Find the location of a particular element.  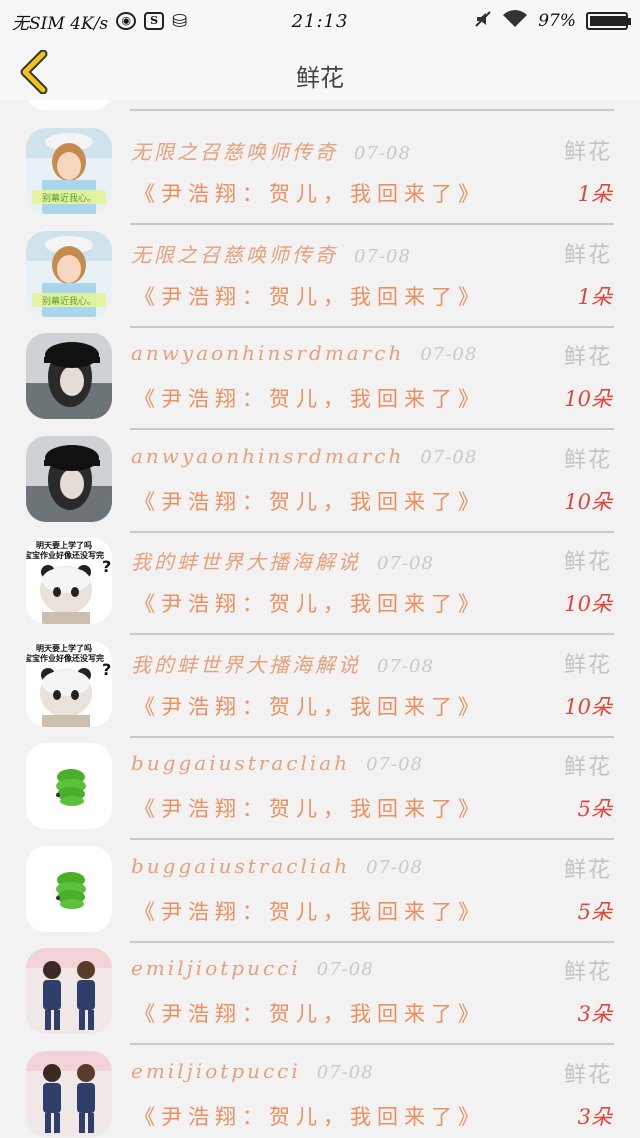

clock: 21:13 is located at coordinates (320, 21).